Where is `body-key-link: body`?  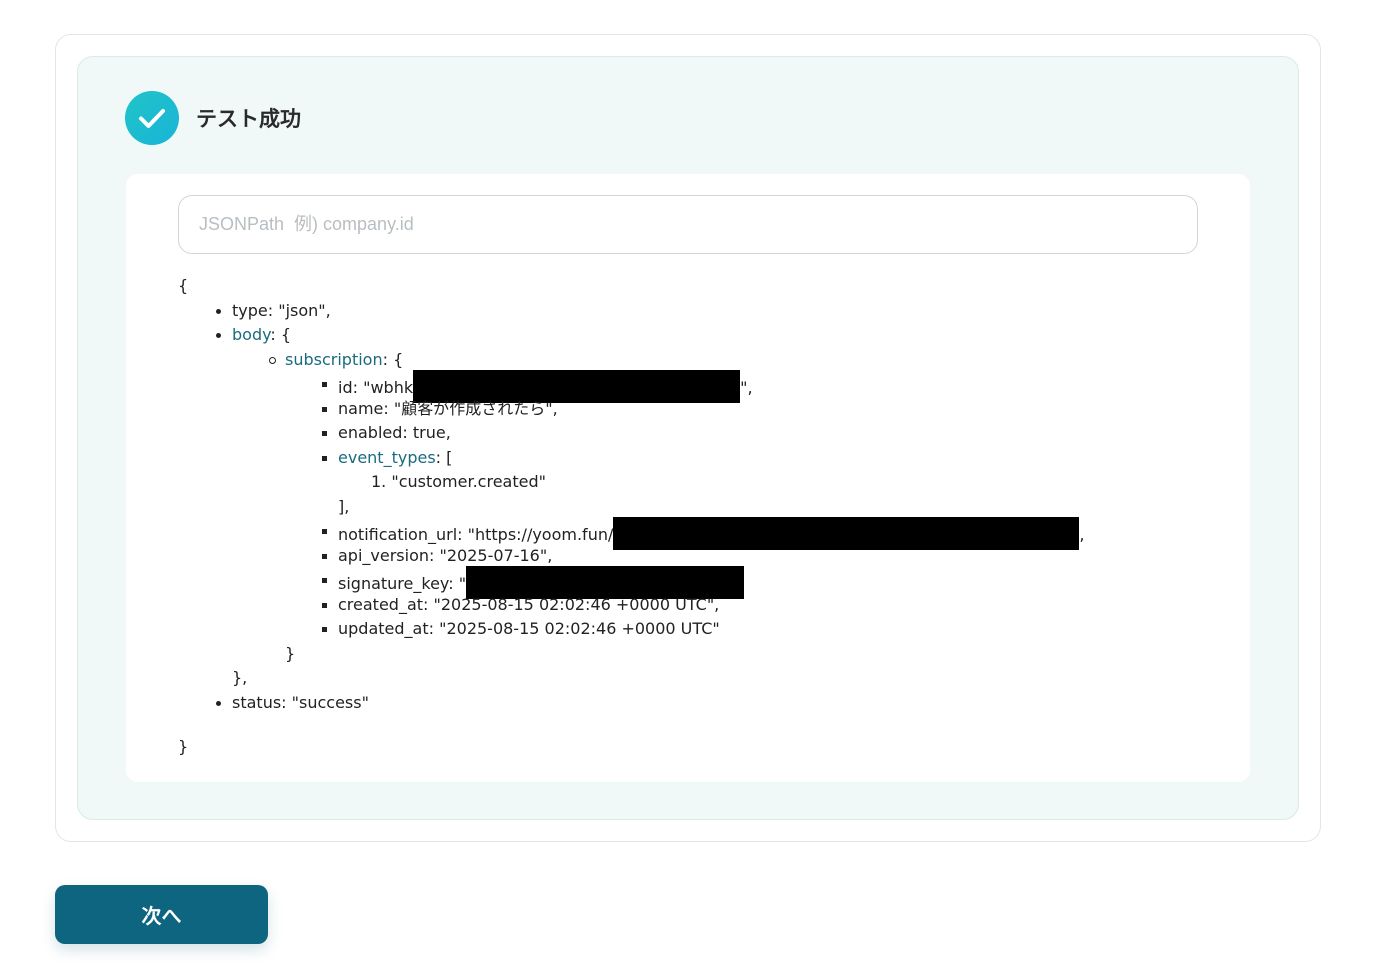 body-key-link: body is located at coordinates (251, 334).